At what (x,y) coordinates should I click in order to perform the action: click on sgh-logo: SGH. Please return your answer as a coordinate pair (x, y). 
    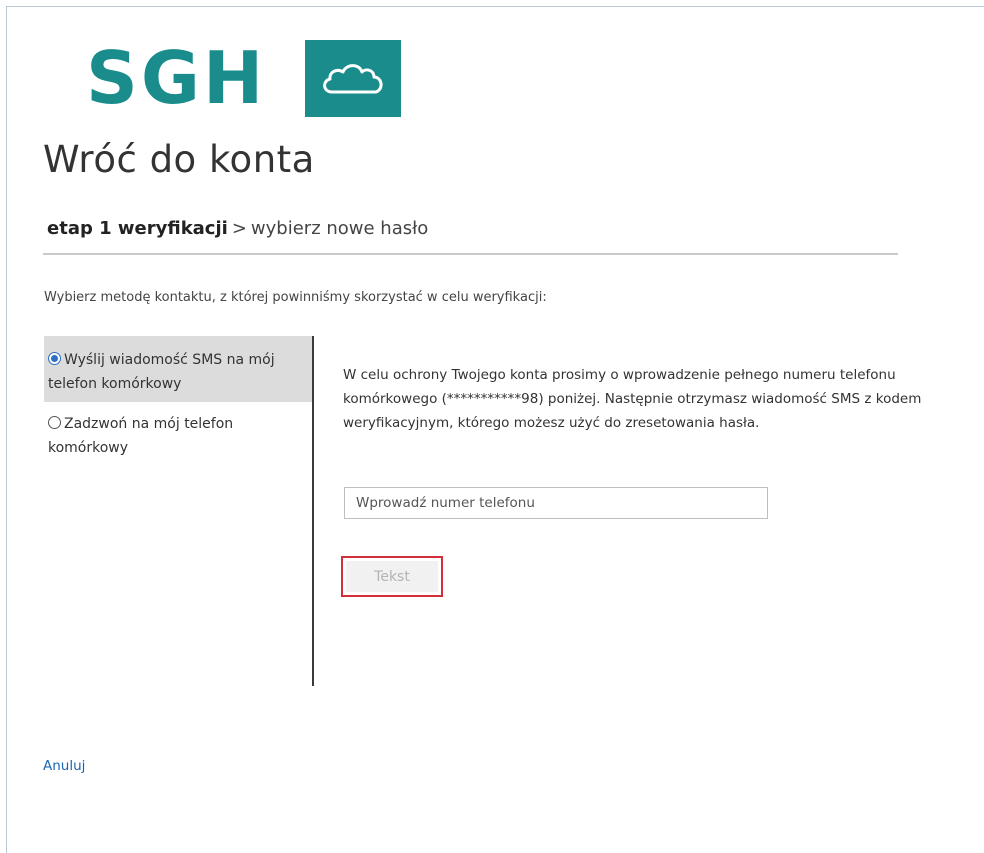
    Looking at the image, I should click on (176, 78).